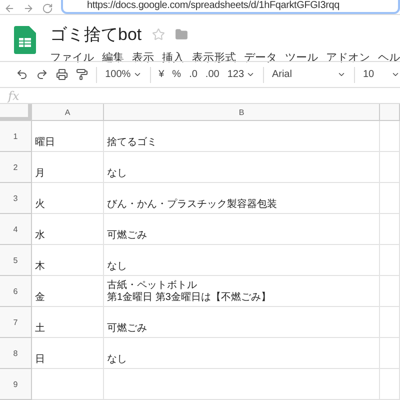  Describe the element at coordinates (68, 112) in the screenshot. I see `column-header: A` at that location.